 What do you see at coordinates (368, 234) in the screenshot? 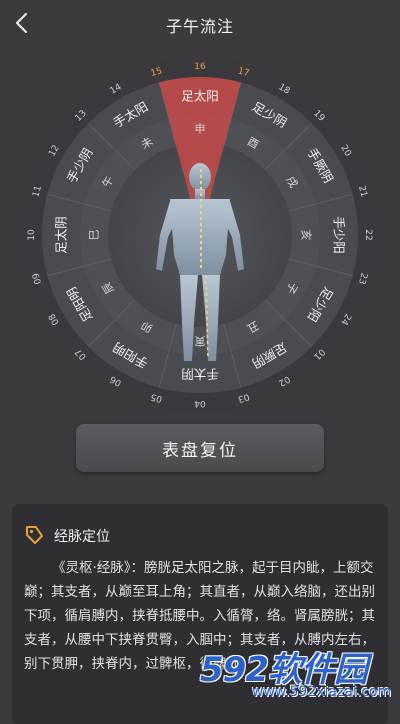
I see `hour-label: 22` at bounding box center [368, 234].